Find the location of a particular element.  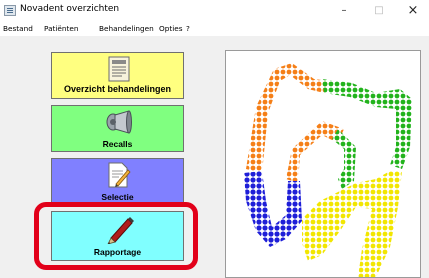

megaphone-icon is located at coordinates (119, 122).